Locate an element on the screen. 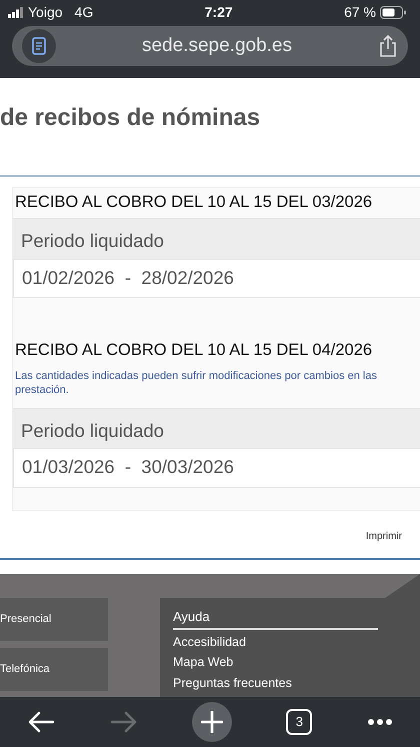 The image size is (420, 747). battery-percent: 67 % is located at coordinates (360, 12).